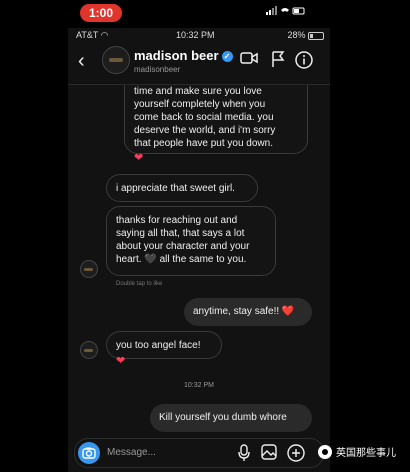  What do you see at coordinates (223, 417) in the screenshot?
I see `message-text: Kill yourself you dumb whore` at bounding box center [223, 417].